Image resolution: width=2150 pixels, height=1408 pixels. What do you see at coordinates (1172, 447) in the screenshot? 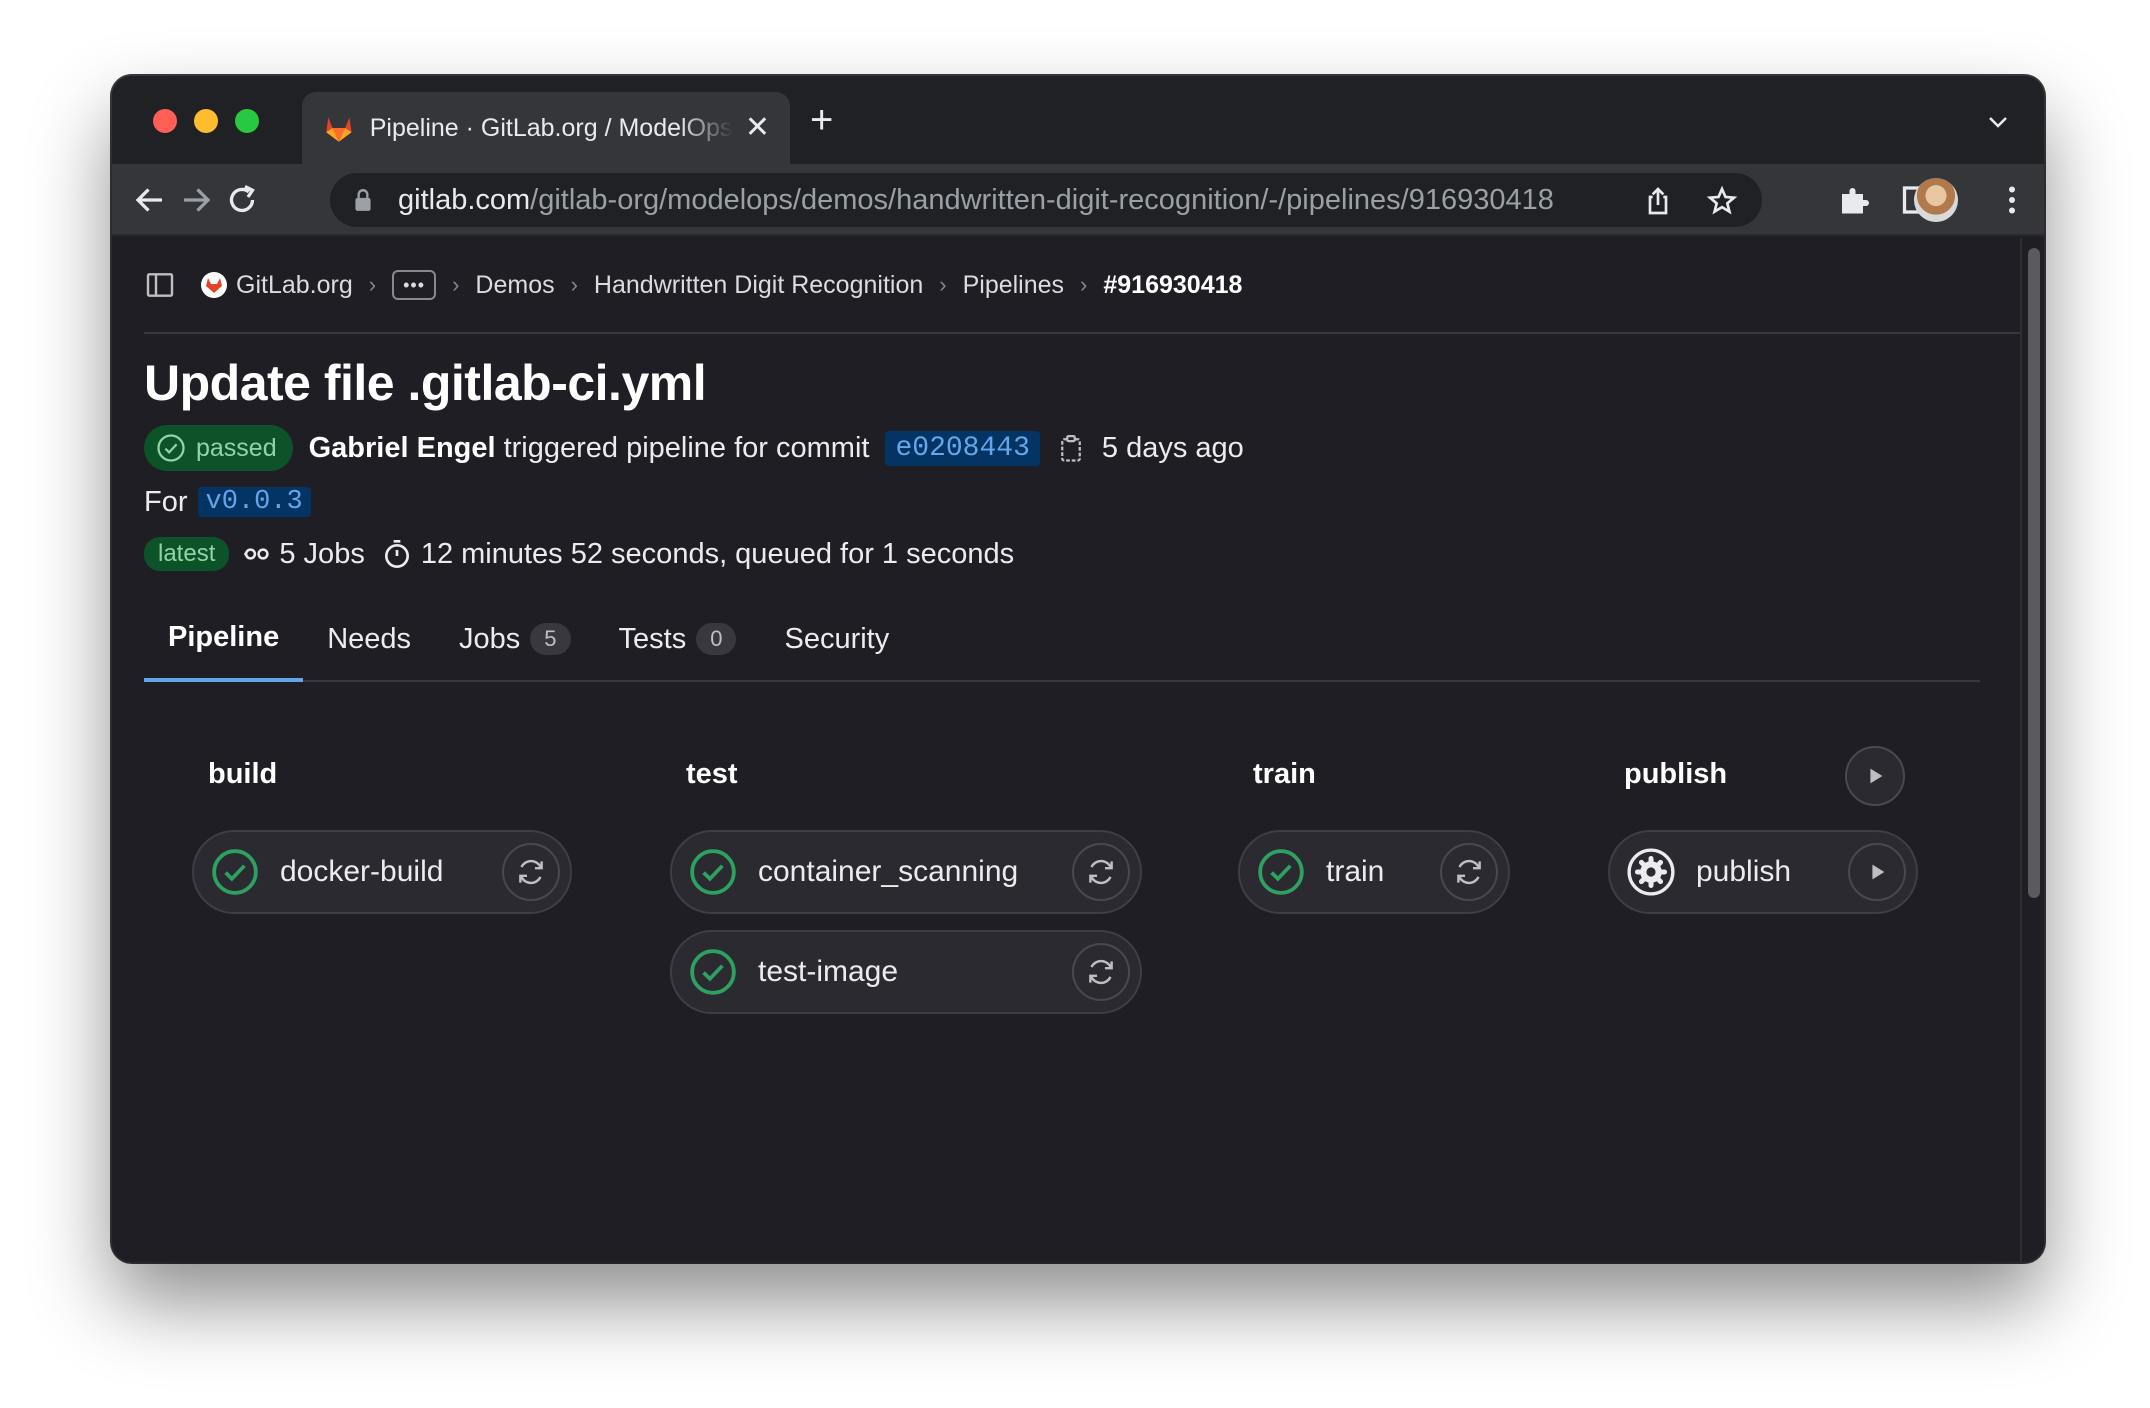
I see `time-ago: 5 days ago` at bounding box center [1172, 447].